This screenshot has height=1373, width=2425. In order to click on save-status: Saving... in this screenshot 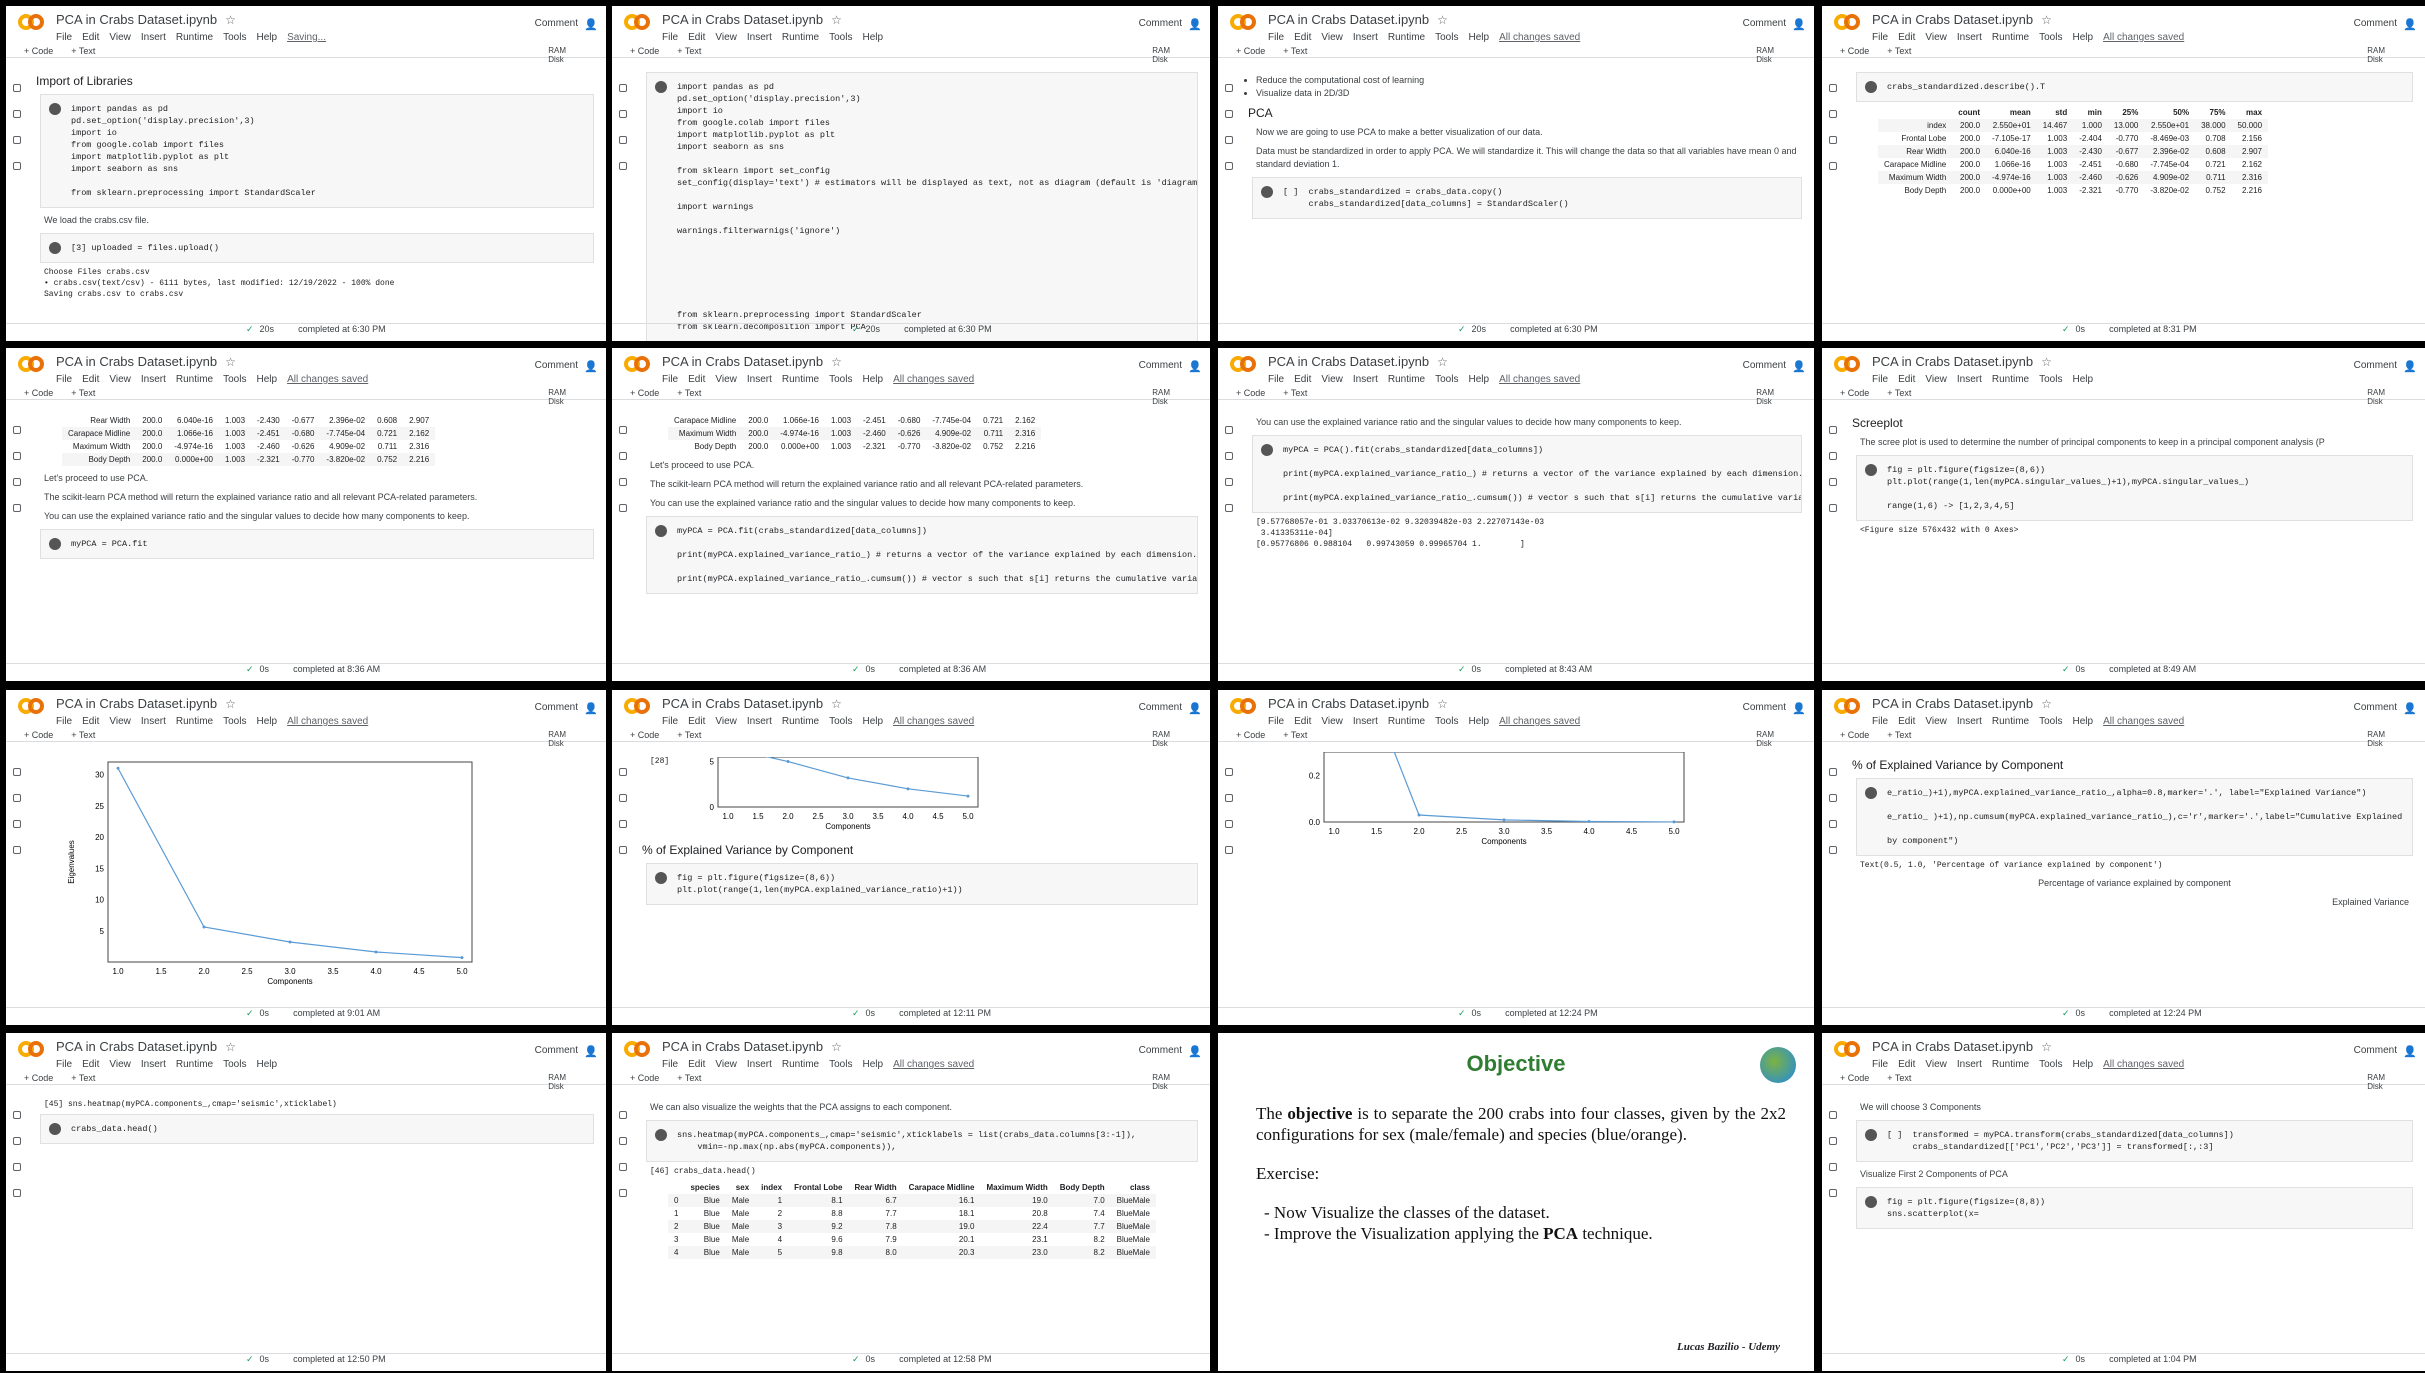, I will do `click(306, 37)`.